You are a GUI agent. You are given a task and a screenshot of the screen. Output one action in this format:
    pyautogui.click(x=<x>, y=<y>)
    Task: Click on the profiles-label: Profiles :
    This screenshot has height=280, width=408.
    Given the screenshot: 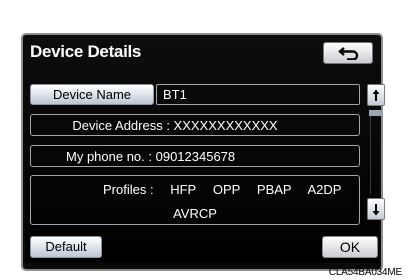 What is the action you would take?
    pyautogui.click(x=128, y=189)
    